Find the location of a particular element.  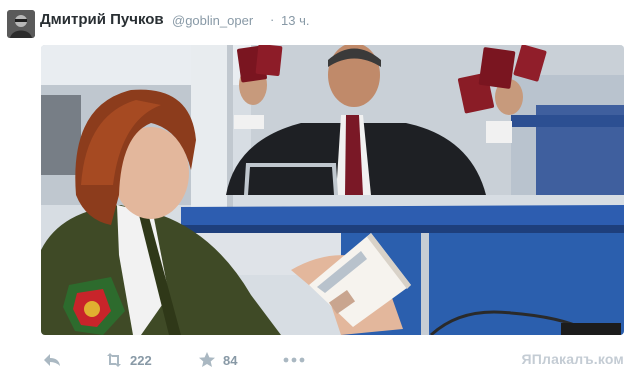

retweet-button: 222 is located at coordinates (128, 360).